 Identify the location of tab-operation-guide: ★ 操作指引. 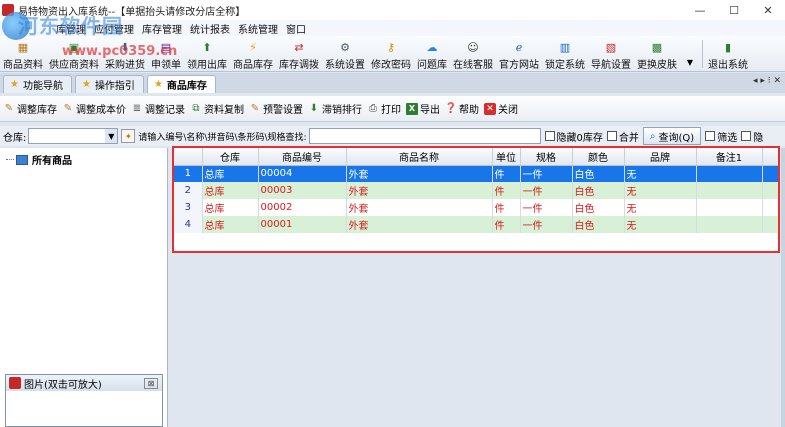
(109, 84).